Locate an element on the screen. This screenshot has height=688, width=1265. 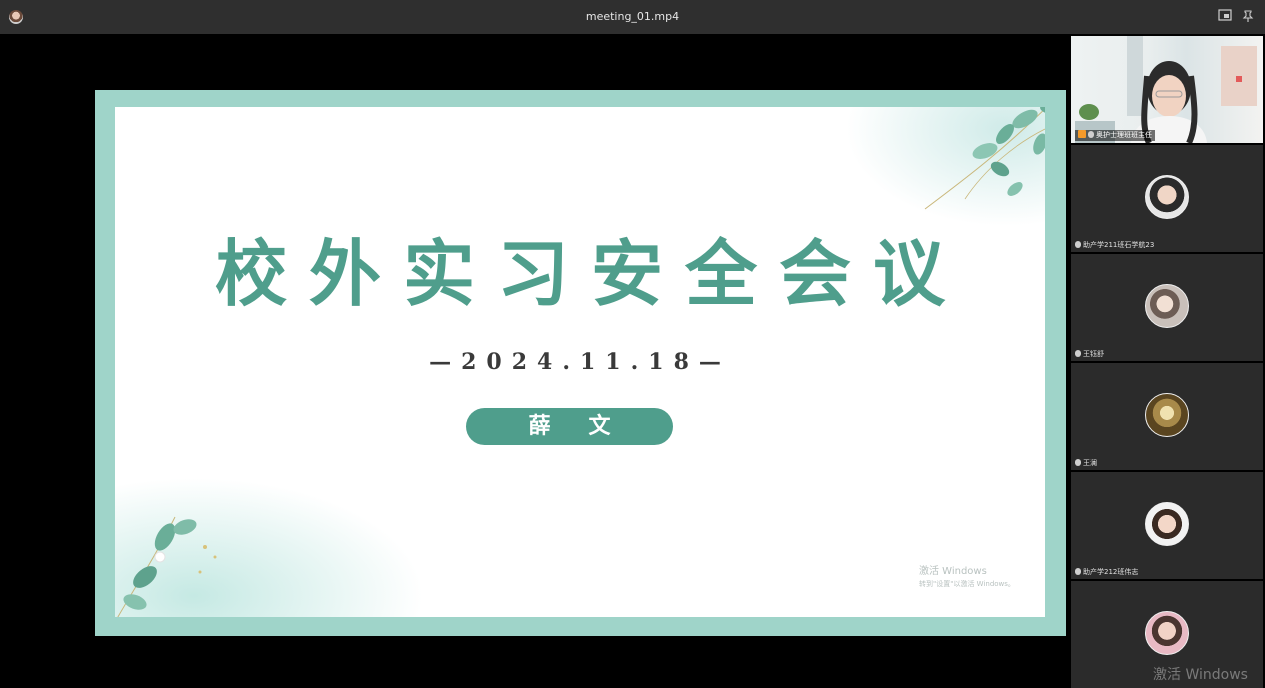
watermark-title: 激活 Windows is located at coordinates (953, 571).